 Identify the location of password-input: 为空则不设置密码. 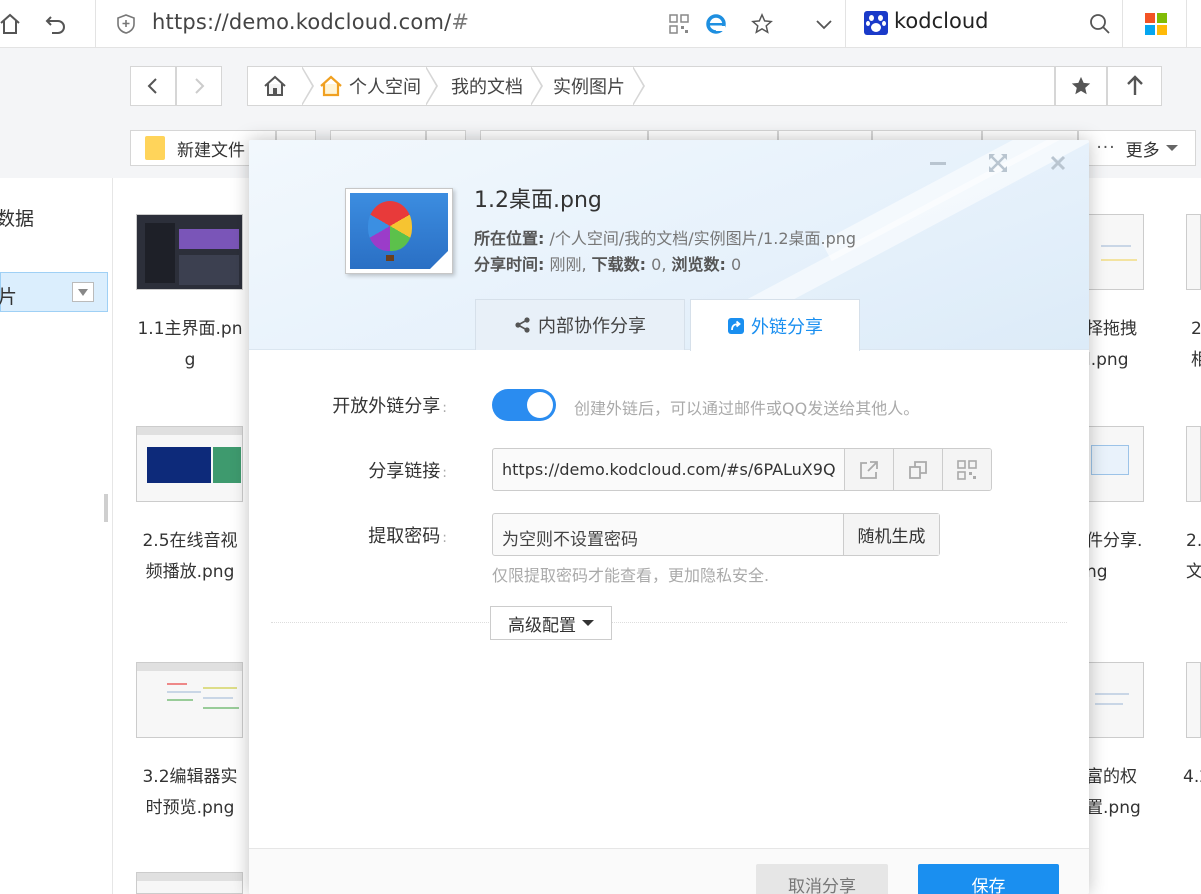
(570, 537).